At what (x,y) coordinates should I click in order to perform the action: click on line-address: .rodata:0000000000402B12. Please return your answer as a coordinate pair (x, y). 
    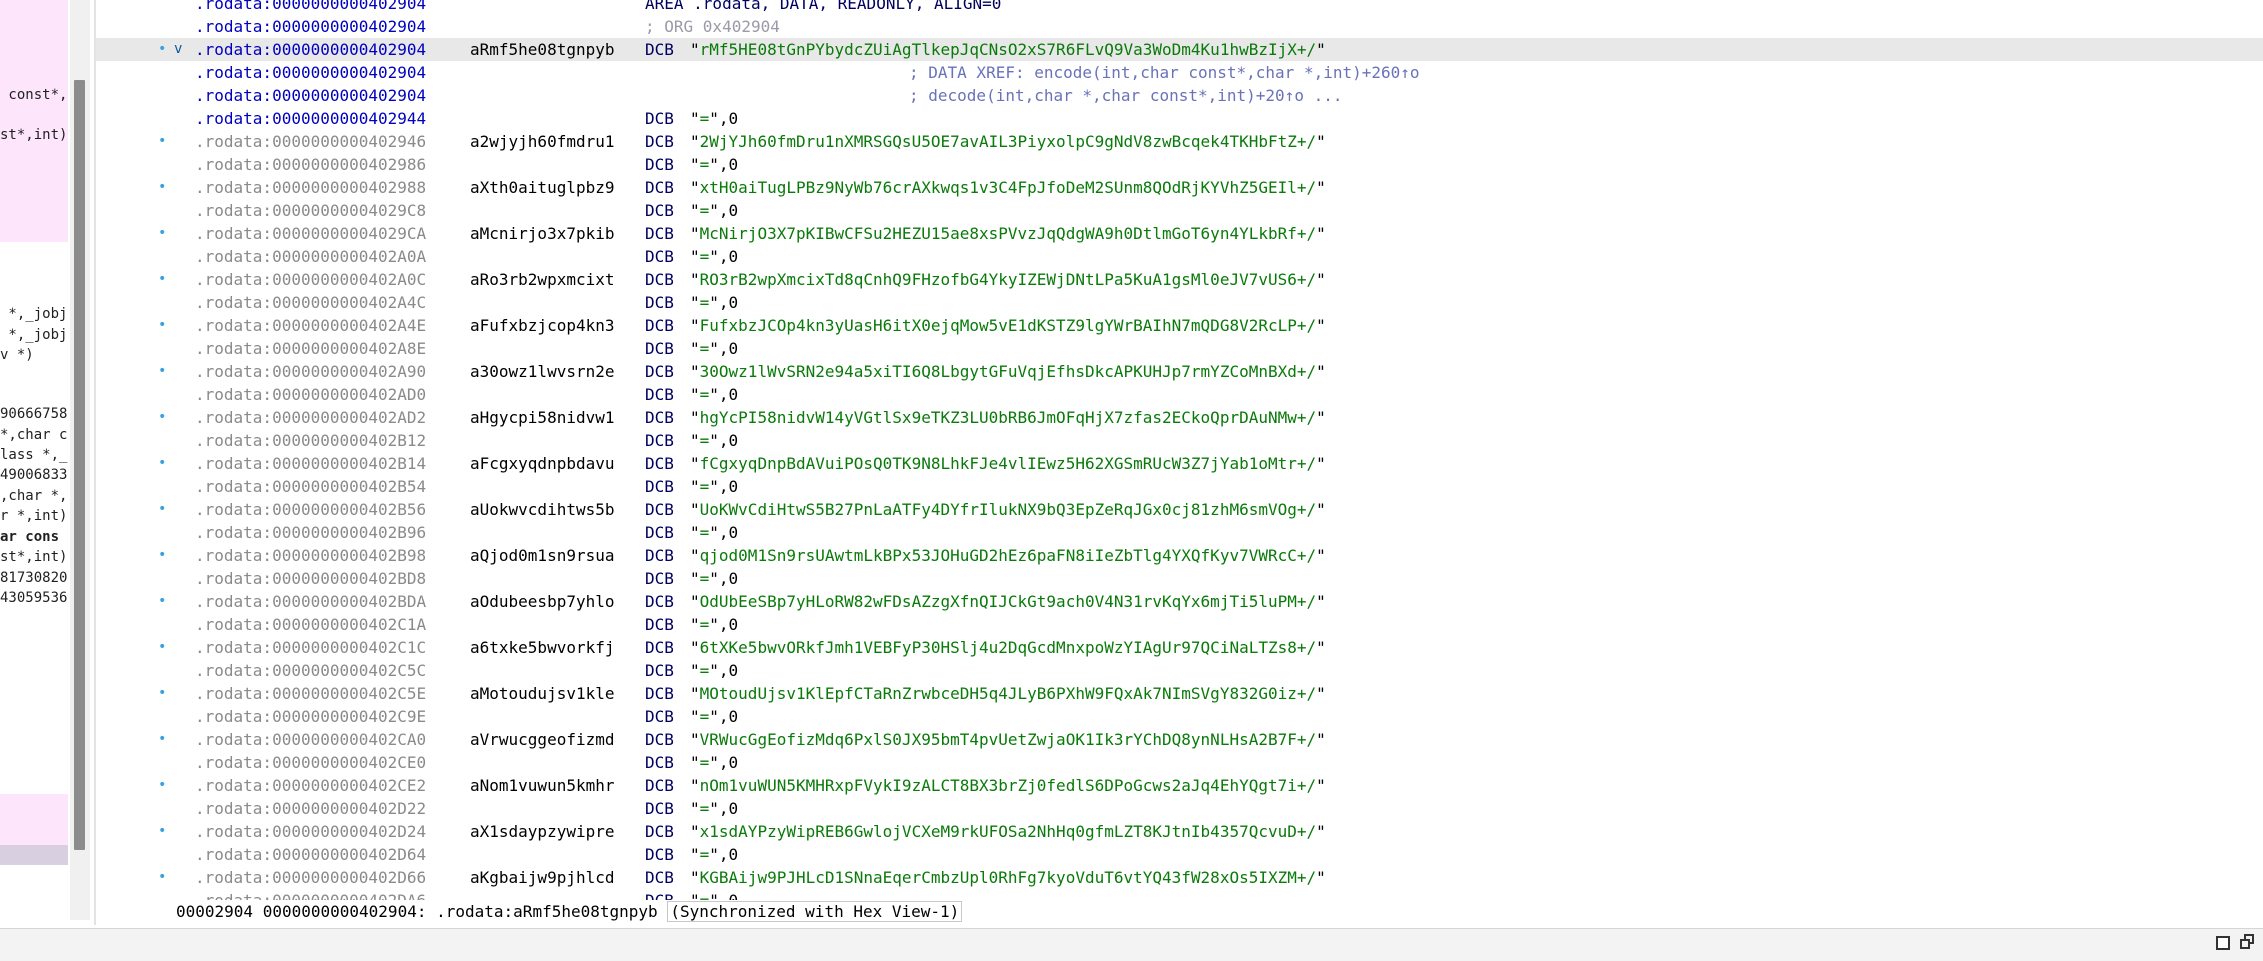
    Looking at the image, I should click on (310, 440).